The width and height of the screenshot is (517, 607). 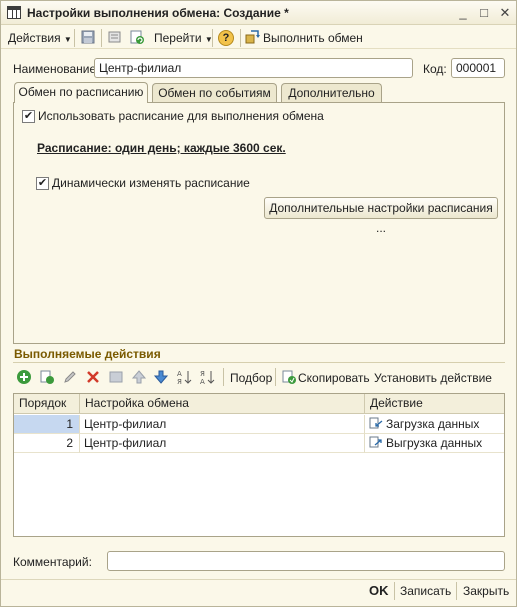 What do you see at coordinates (115, 37) in the screenshot?
I see `document-icon` at bounding box center [115, 37].